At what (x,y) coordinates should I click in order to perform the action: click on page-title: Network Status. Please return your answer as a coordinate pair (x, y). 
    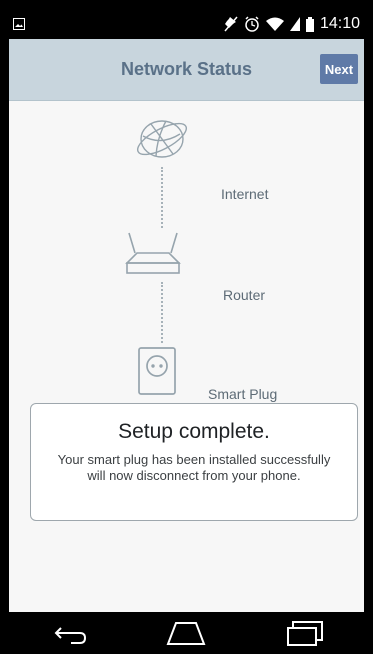
    Looking at the image, I should click on (186, 69).